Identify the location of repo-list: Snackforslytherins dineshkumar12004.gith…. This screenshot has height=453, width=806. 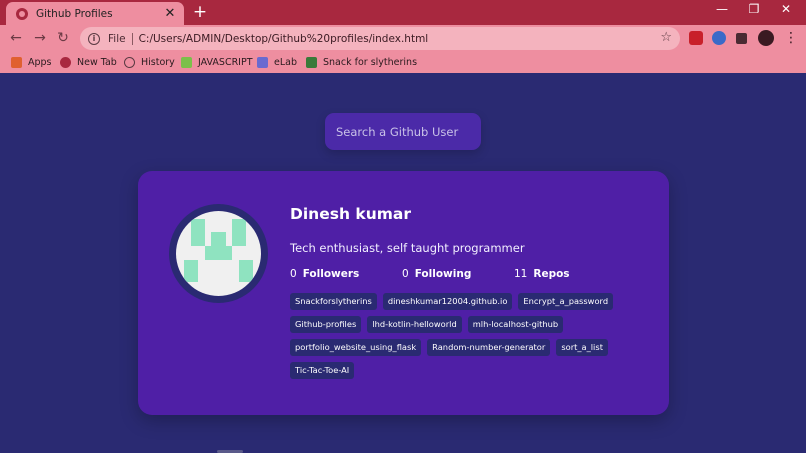
(460, 339).